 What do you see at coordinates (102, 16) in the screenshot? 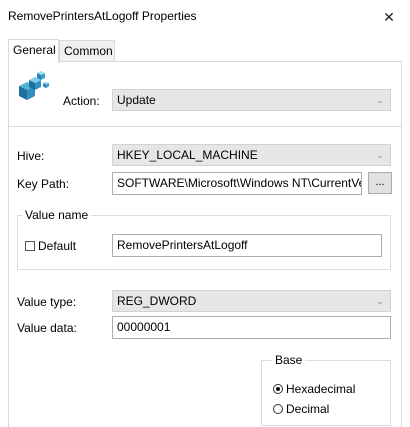
I see `window-title: RemovePrintersAtLogoff Properties` at bounding box center [102, 16].